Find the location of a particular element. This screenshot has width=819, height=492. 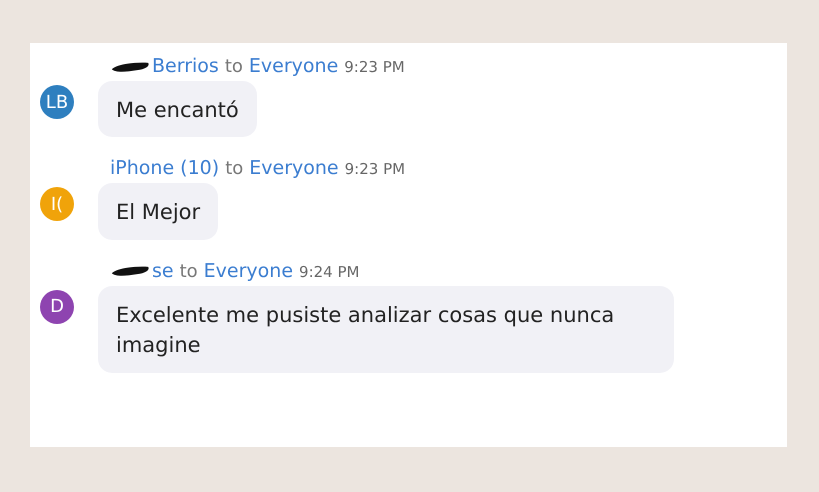

sender-name: se is located at coordinates (163, 271).